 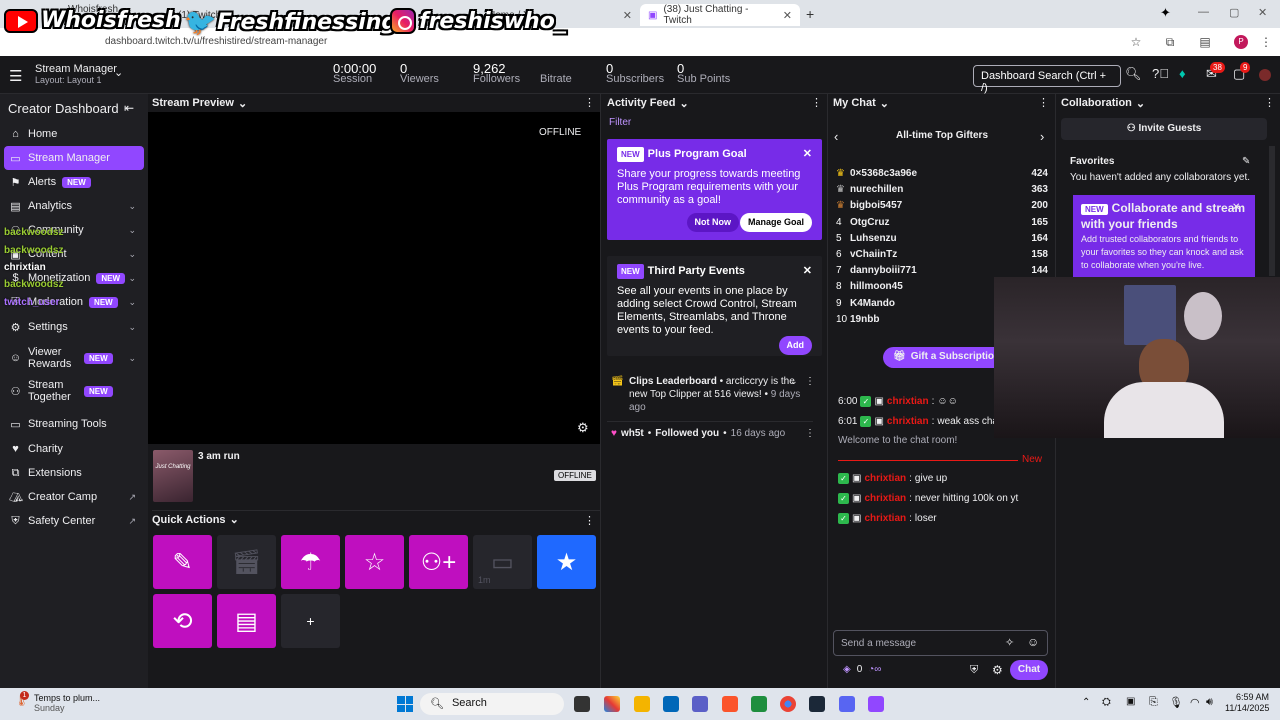 I want to click on microphone-icon: 🎙︎, so click(x=1176, y=702).